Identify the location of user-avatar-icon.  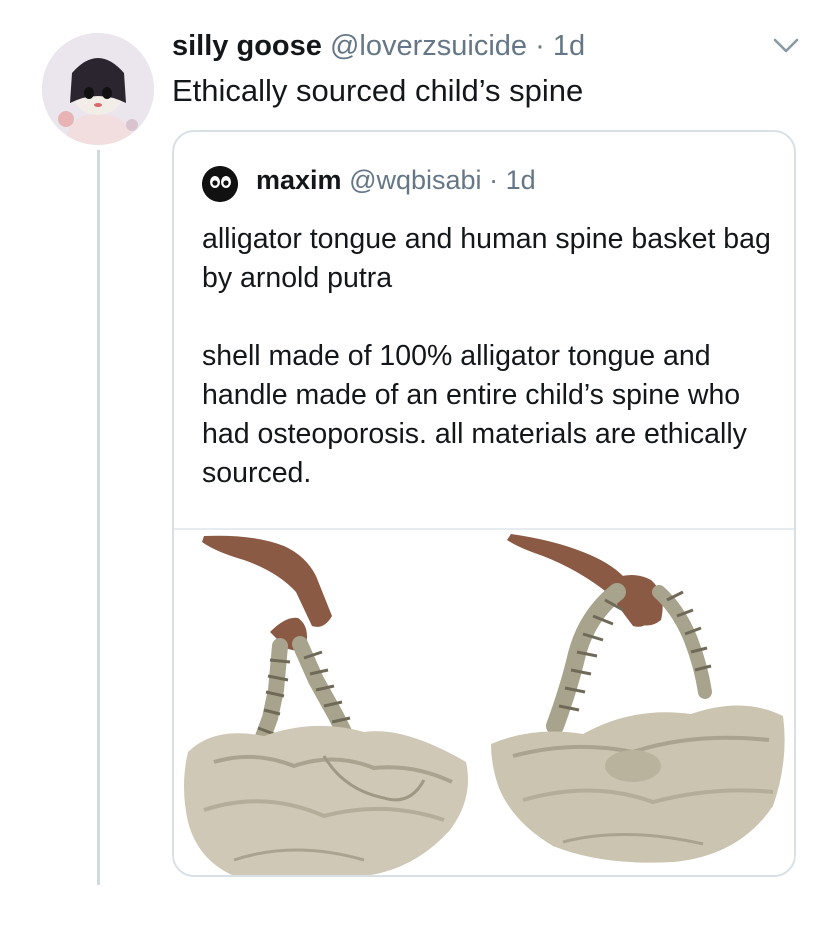
(98, 89).